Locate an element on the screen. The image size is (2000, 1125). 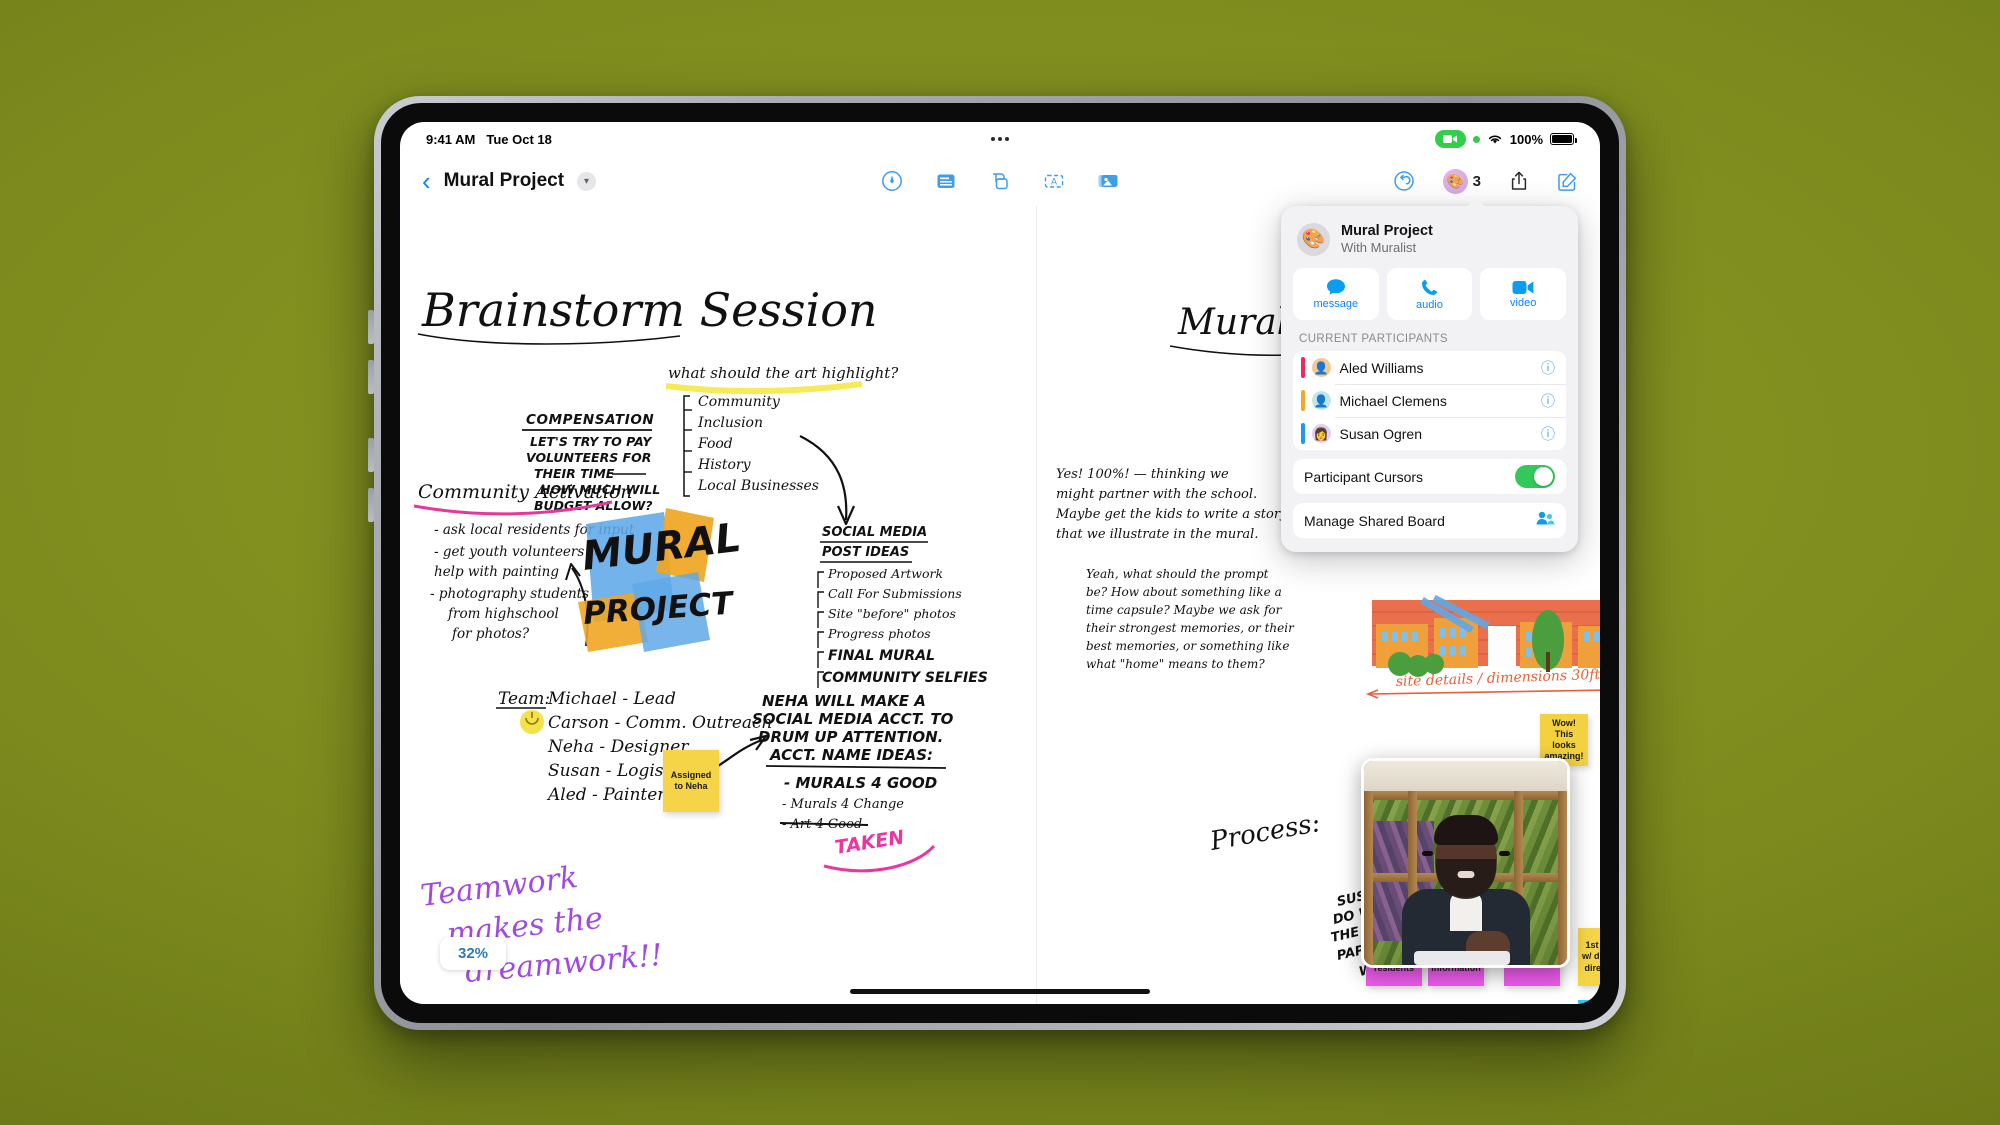
svg-text: THEIR TIME is located at coordinates (574, 473).